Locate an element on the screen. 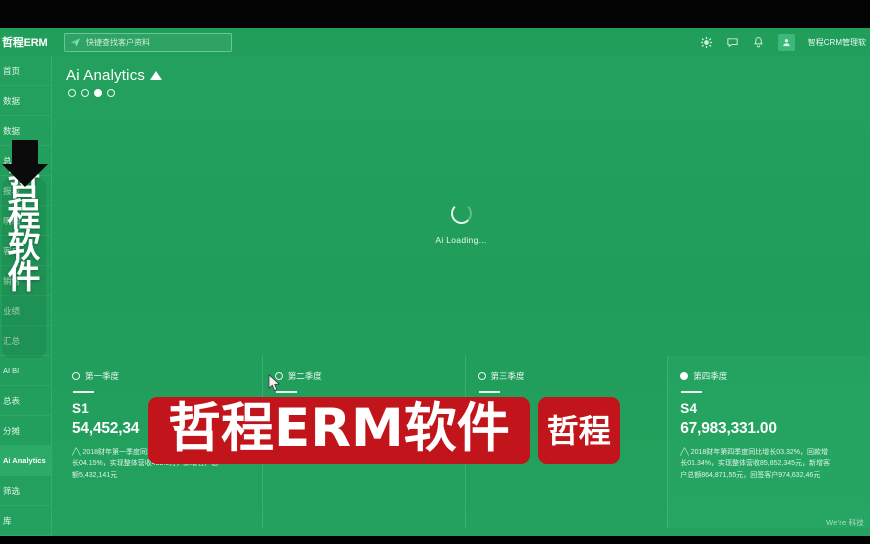 The image size is (870, 544). sidebar-item-15: 库 is located at coordinates (25, 521).